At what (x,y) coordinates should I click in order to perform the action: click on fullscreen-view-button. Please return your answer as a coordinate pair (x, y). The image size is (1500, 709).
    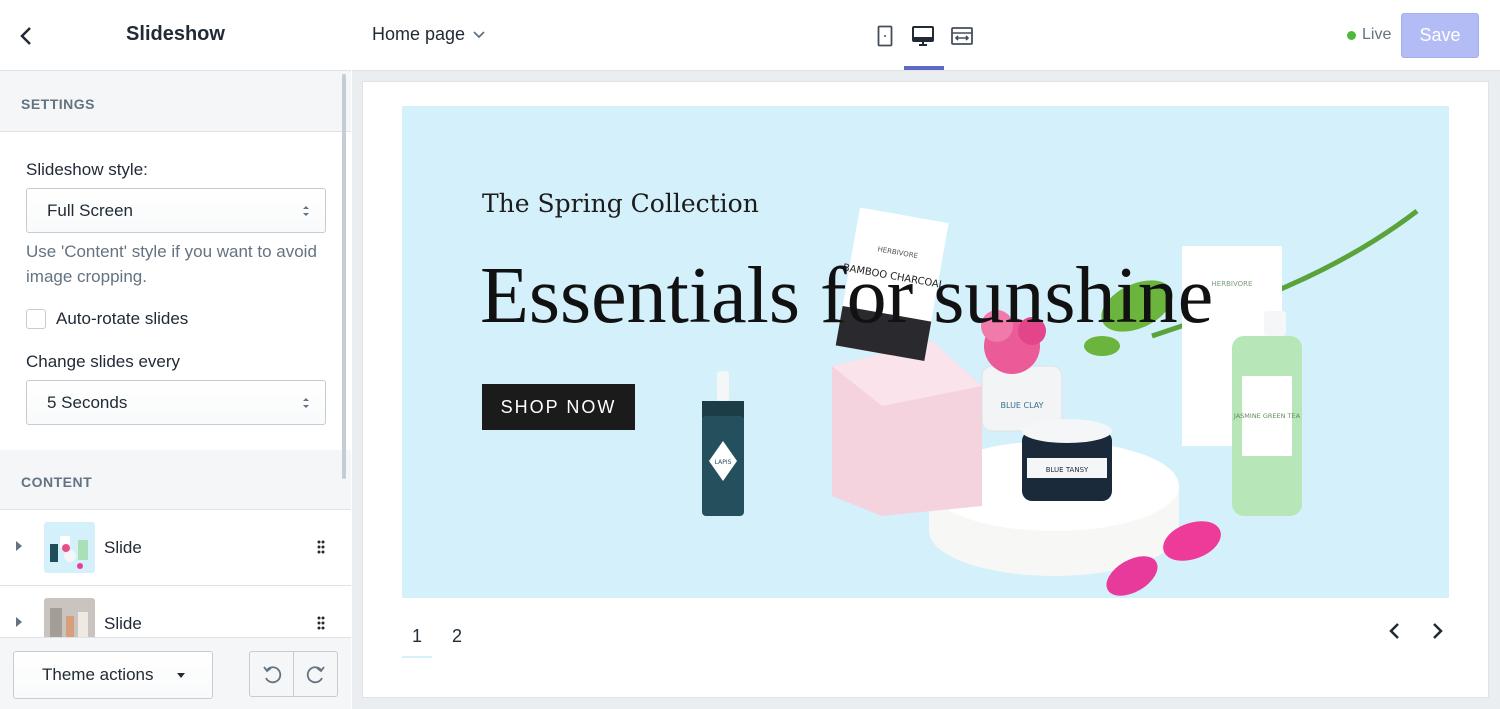
    Looking at the image, I should click on (962, 36).